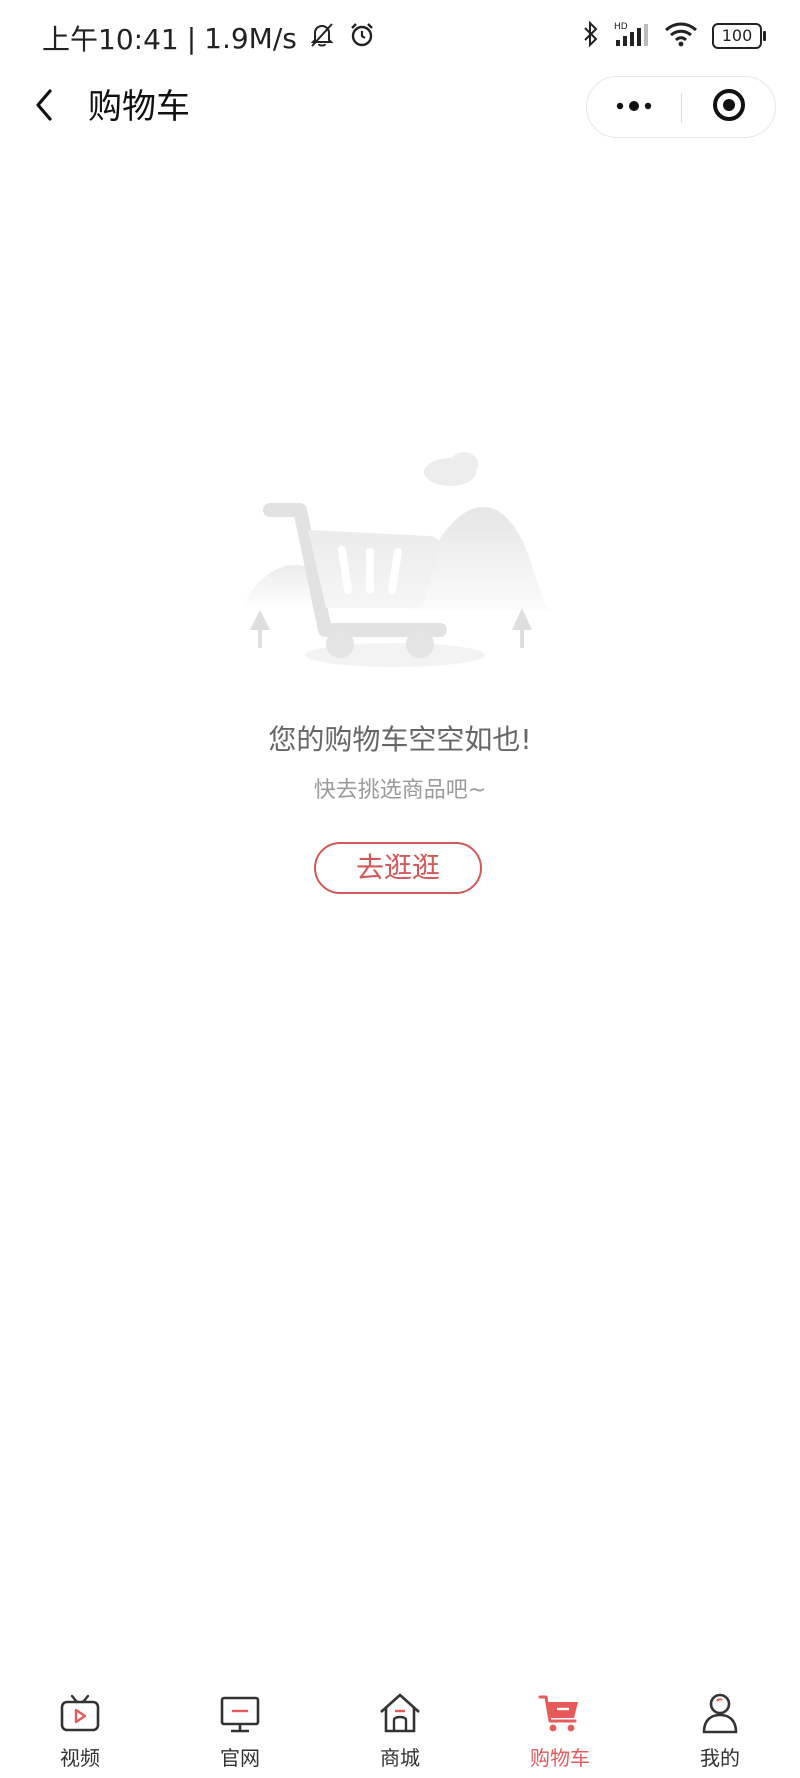 This screenshot has height=1778, width=800. I want to click on close-mini-program-button, so click(729, 107).